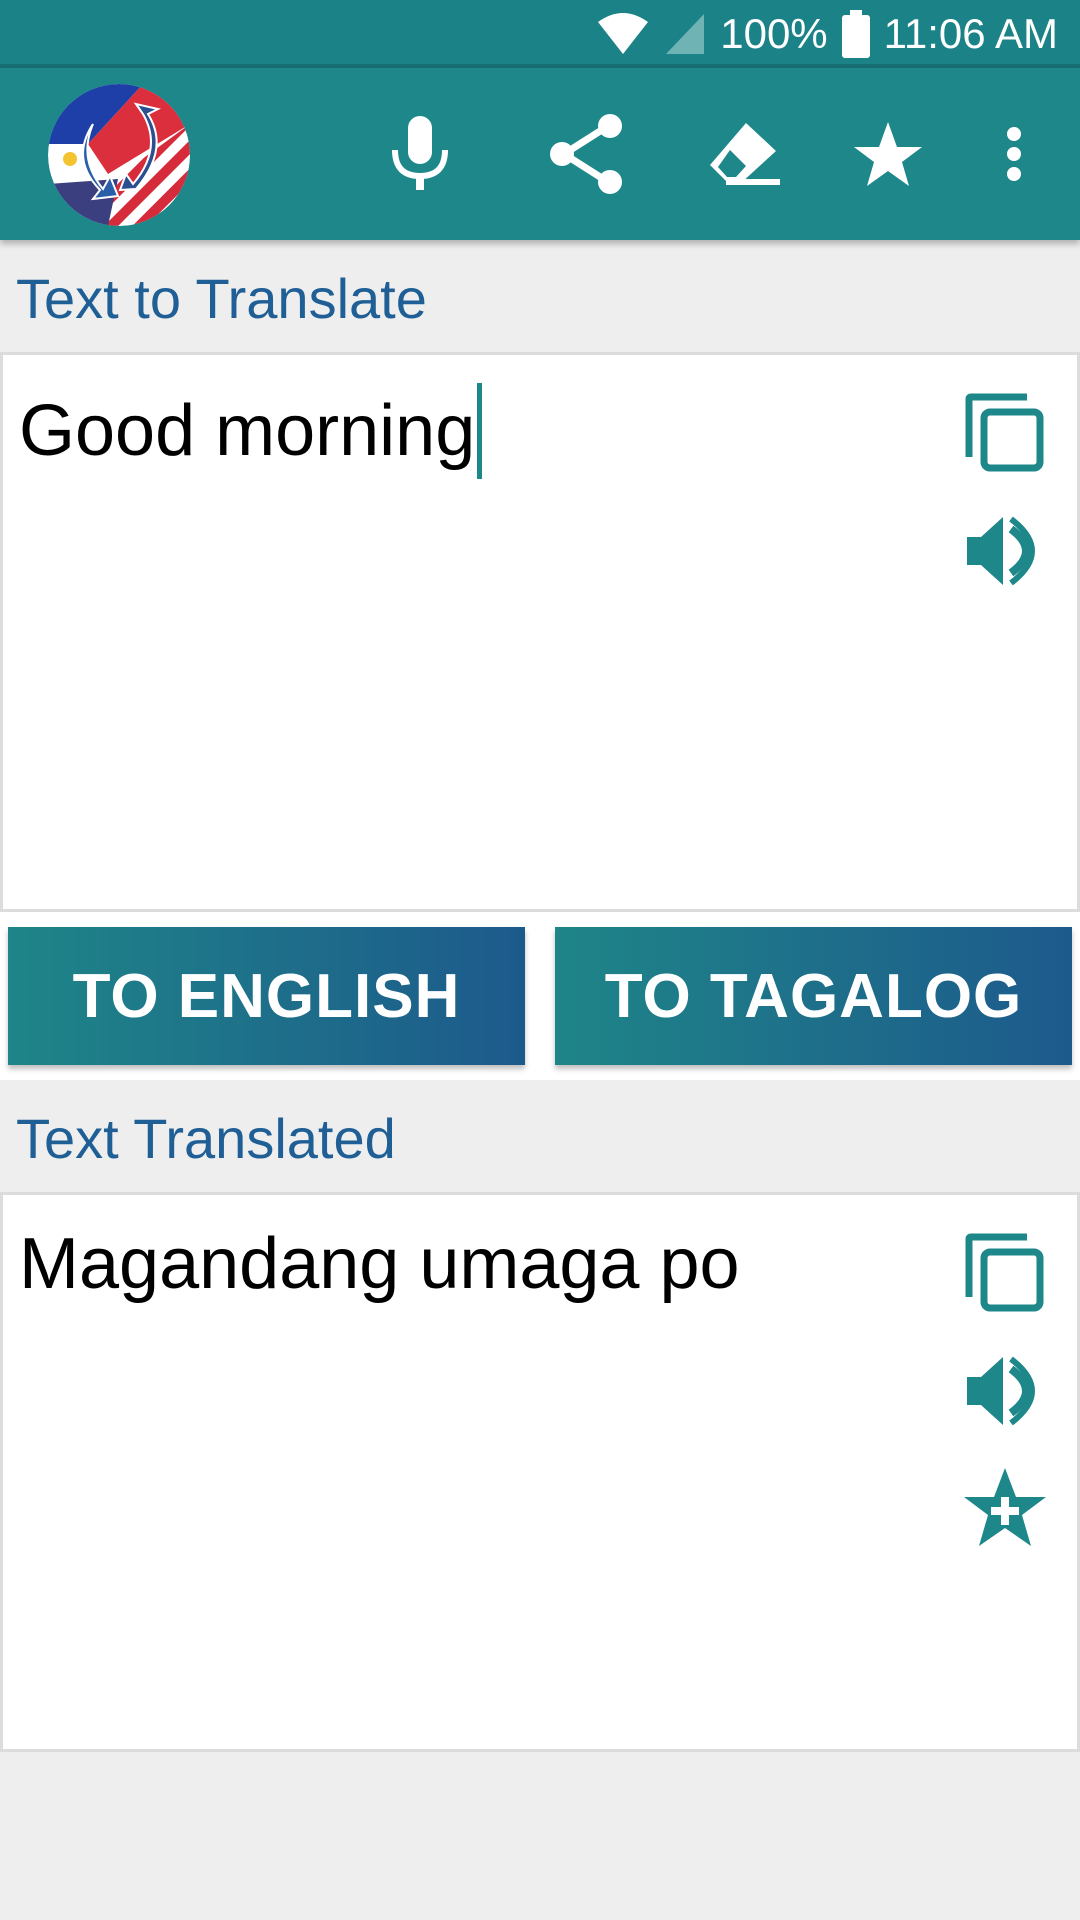  I want to click on share-button, so click(588, 154).